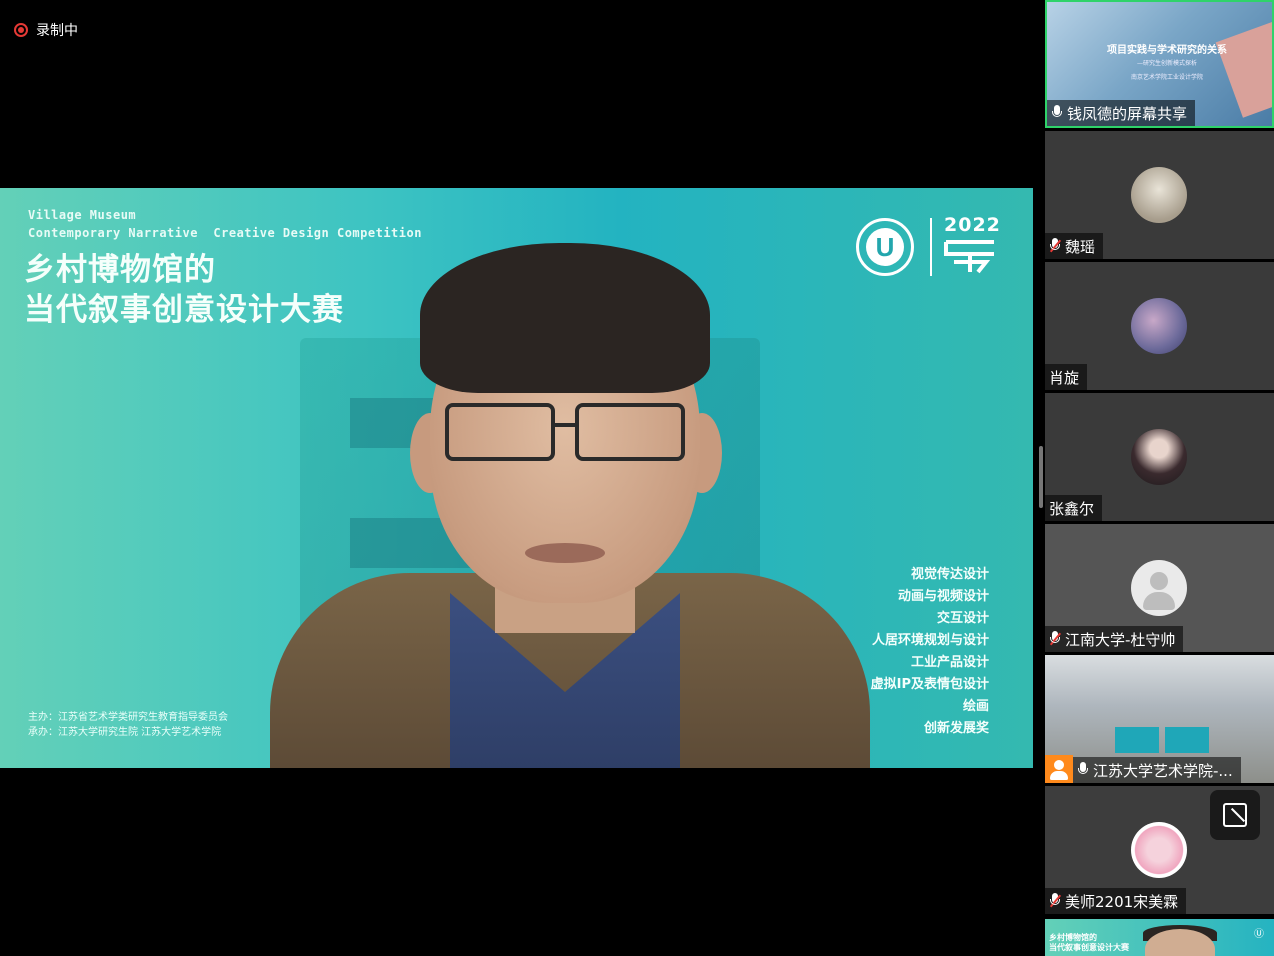  I want to click on whiteboard-edit-button, so click(1235, 815).